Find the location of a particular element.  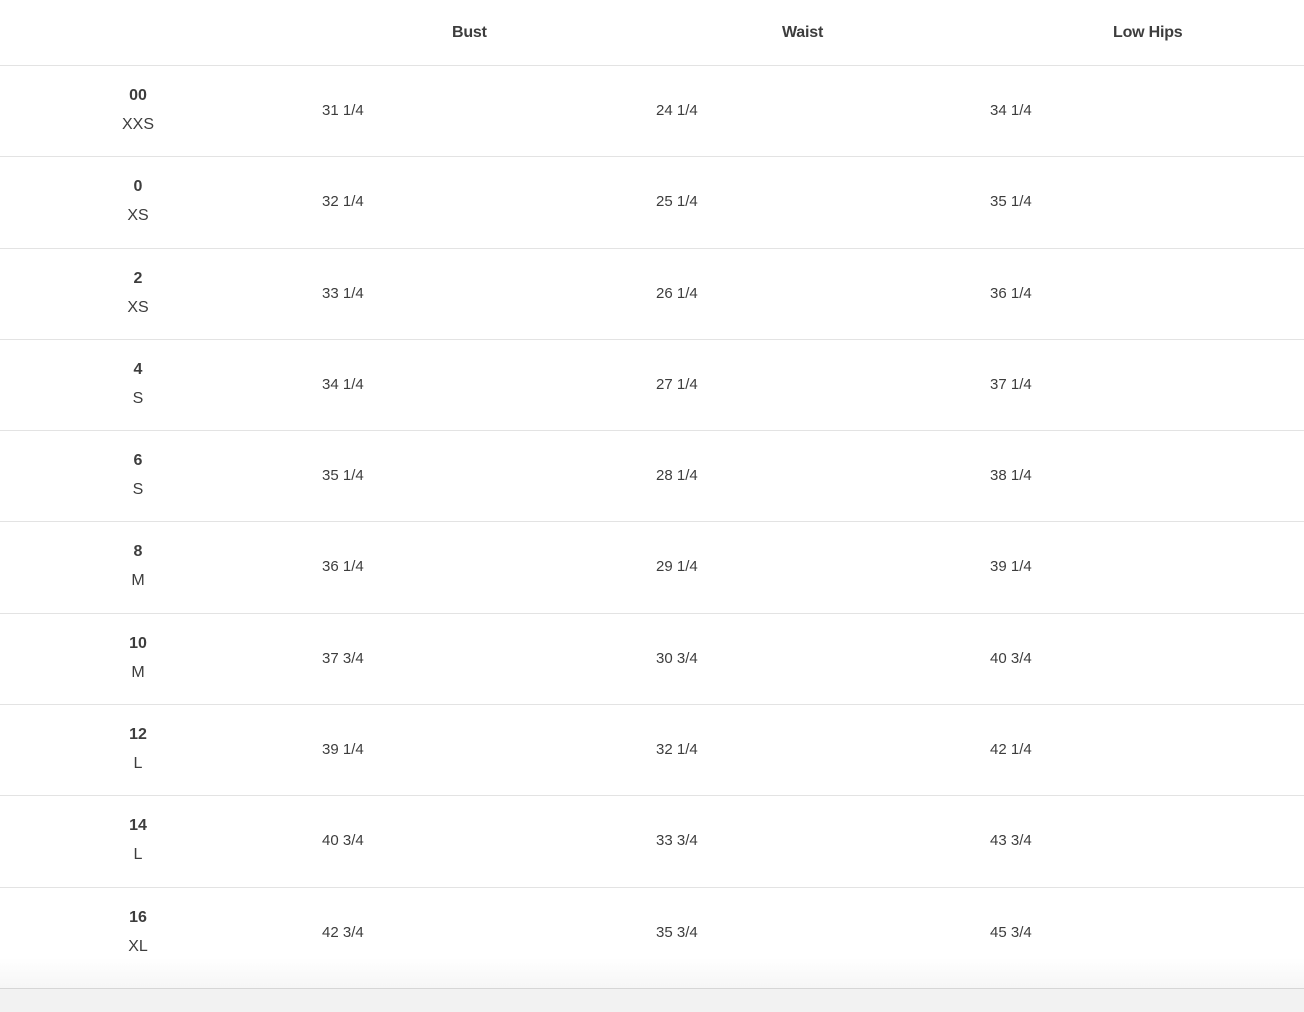

size-cell: 6 S is located at coordinates (138, 475).